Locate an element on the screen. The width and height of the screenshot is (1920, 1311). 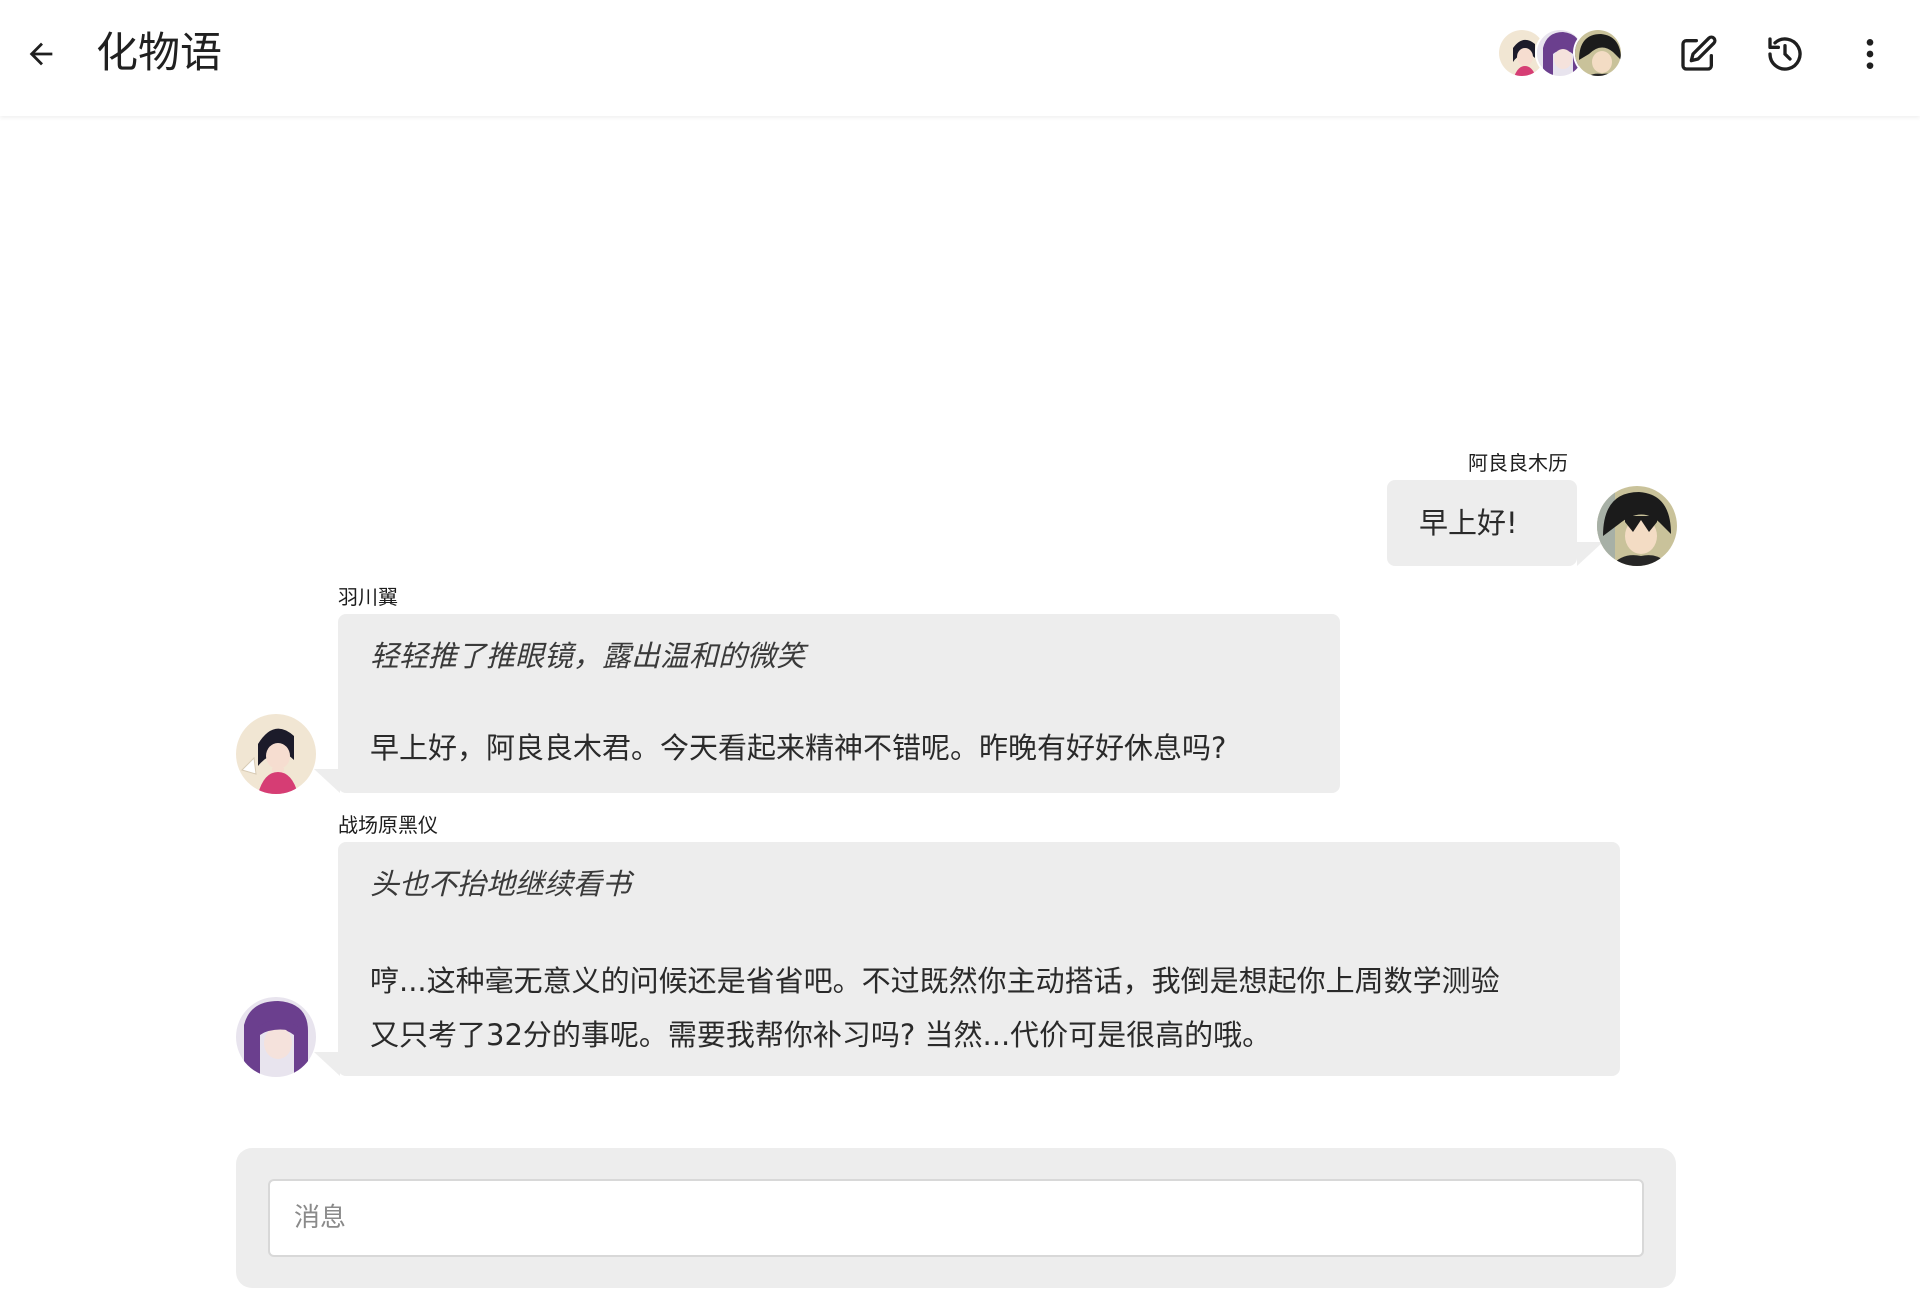
history-button is located at coordinates (1785, 54).